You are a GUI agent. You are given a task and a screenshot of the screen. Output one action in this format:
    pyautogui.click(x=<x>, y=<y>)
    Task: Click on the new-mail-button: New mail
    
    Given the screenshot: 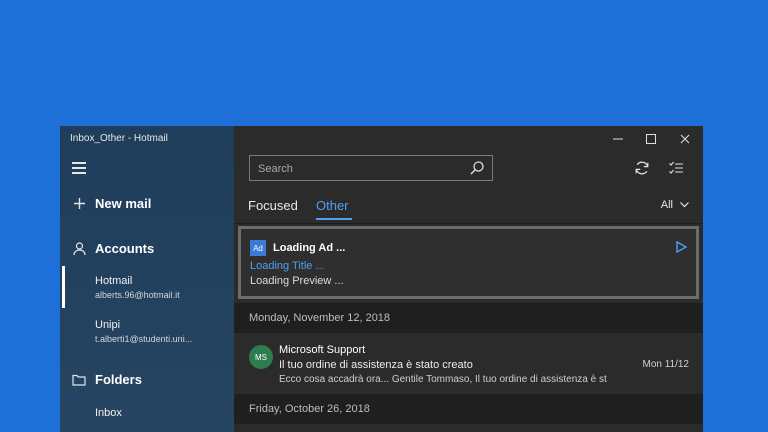 What is the action you would take?
    pyautogui.click(x=111, y=203)
    